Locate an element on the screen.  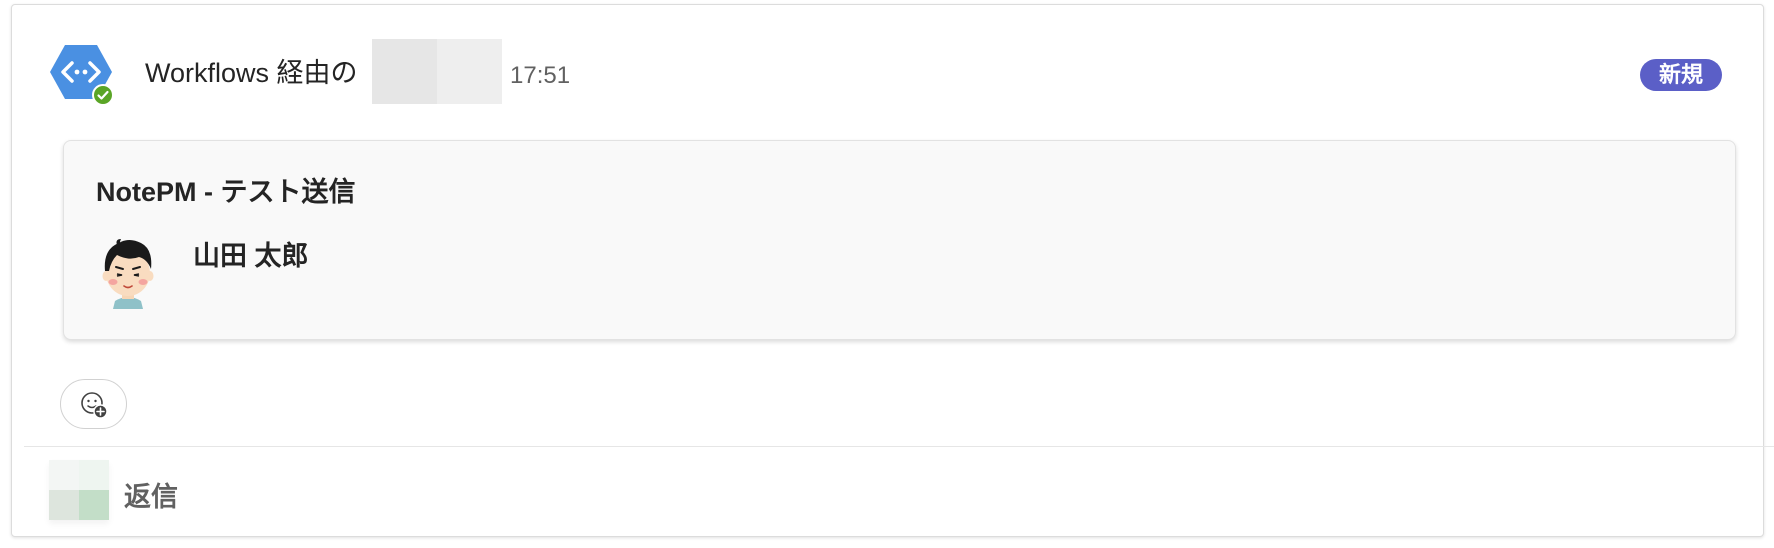
person-illustration-icon is located at coordinates (128, 274).